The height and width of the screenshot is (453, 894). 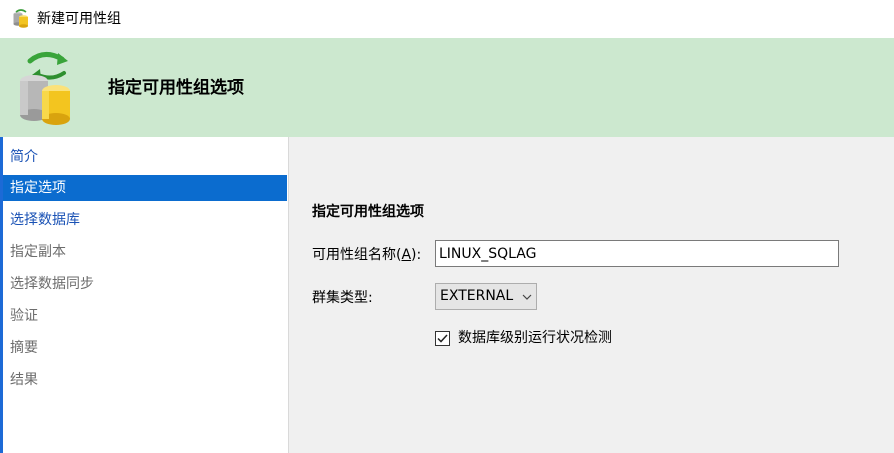 I want to click on checkmark-icon, so click(x=442, y=338).